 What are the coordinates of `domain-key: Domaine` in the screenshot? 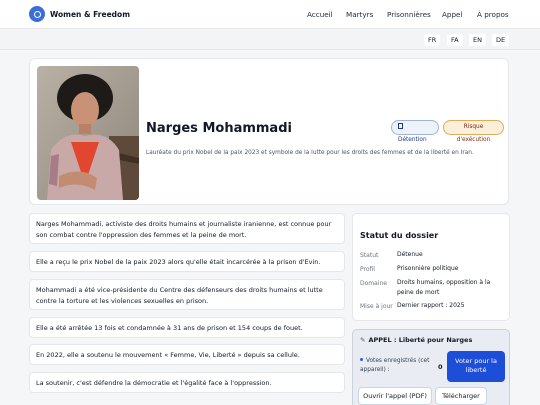 It's located at (373, 283).